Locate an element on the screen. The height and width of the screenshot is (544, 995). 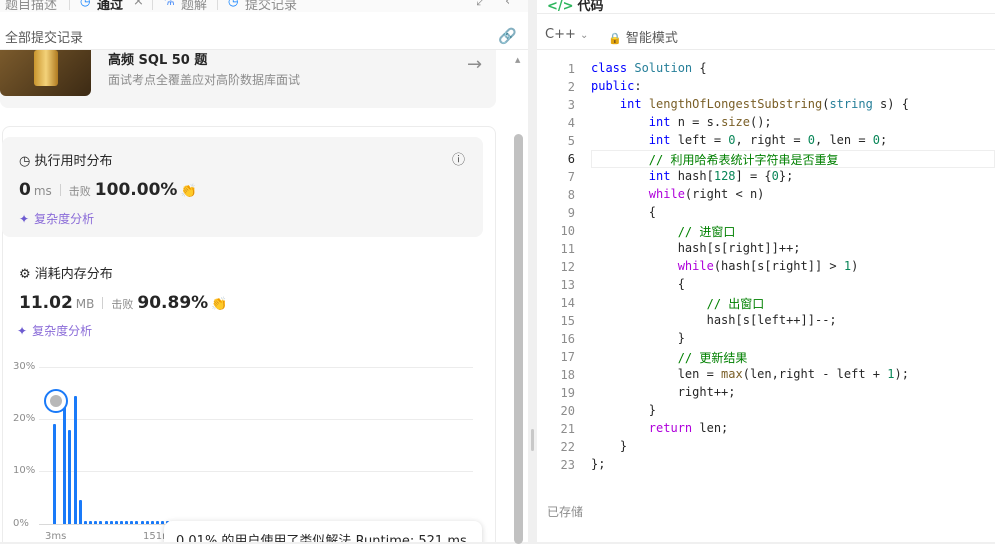
memory-percent: 90.89% is located at coordinates (173, 303).